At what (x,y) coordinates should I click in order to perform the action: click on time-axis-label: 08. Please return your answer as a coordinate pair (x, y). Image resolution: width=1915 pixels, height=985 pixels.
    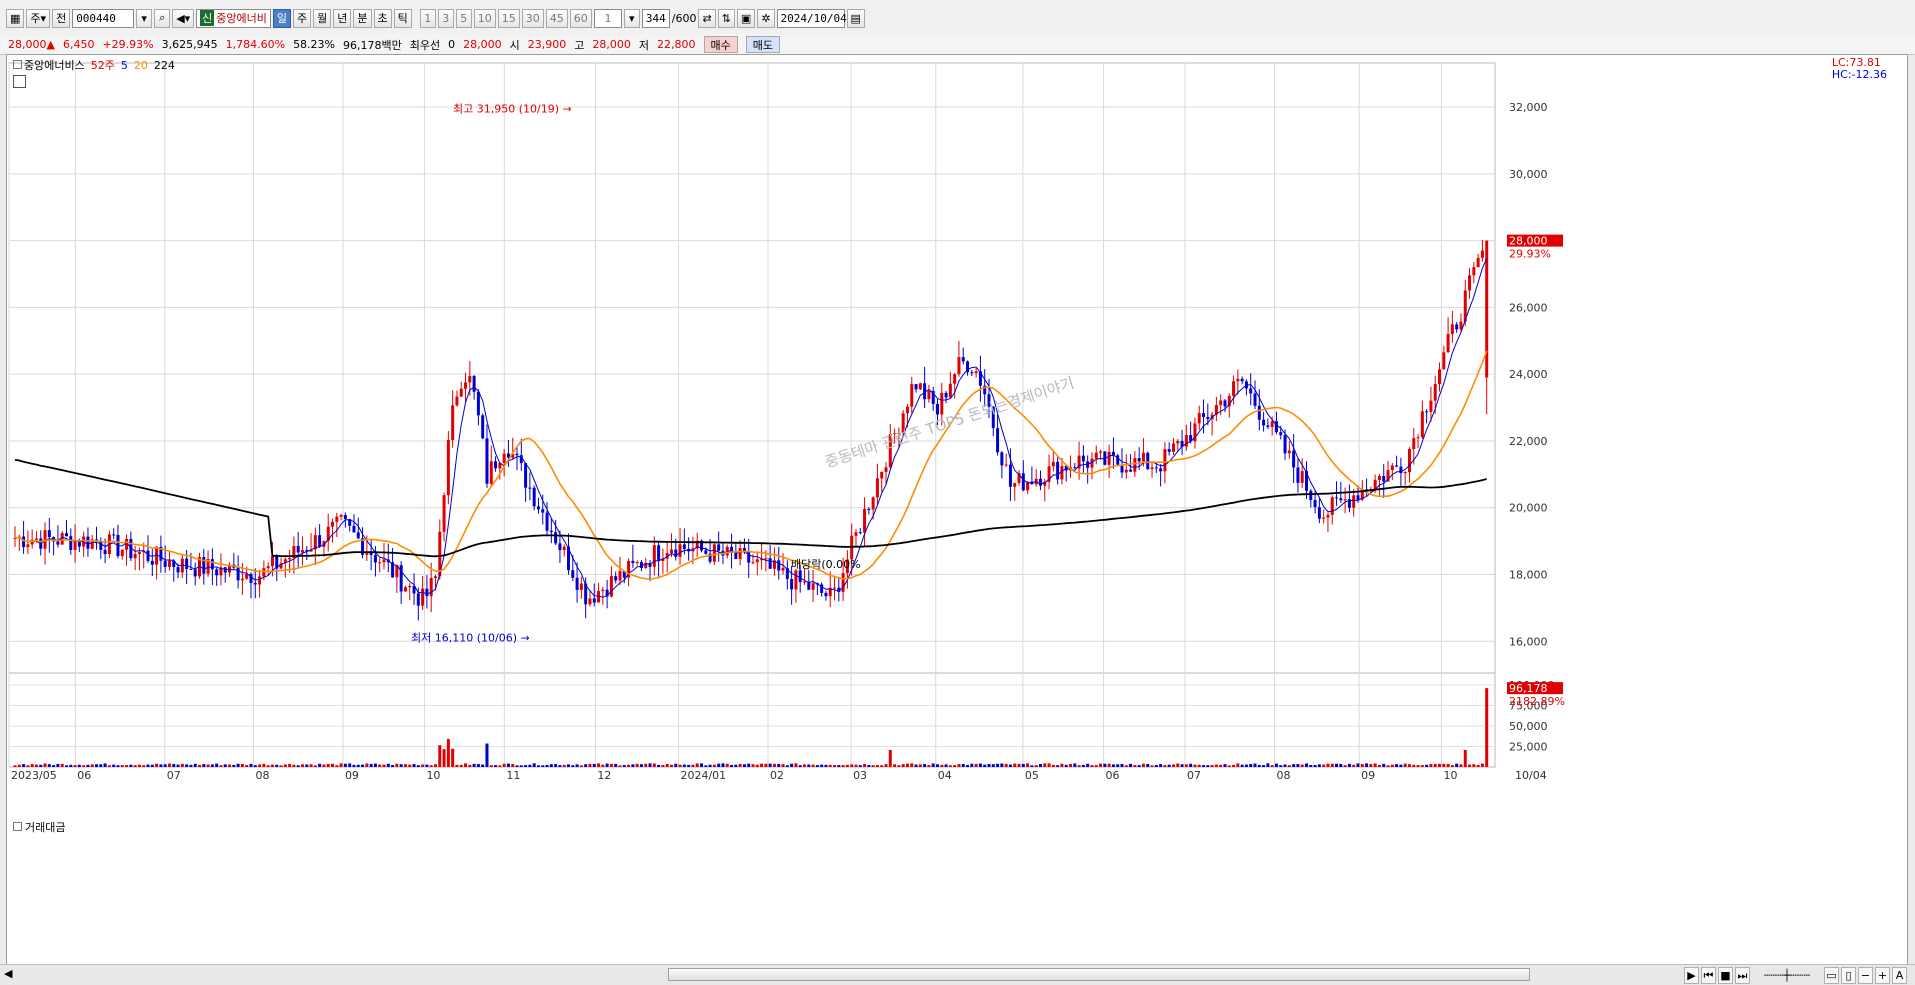
    Looking at the image, I should click on (262, 775).